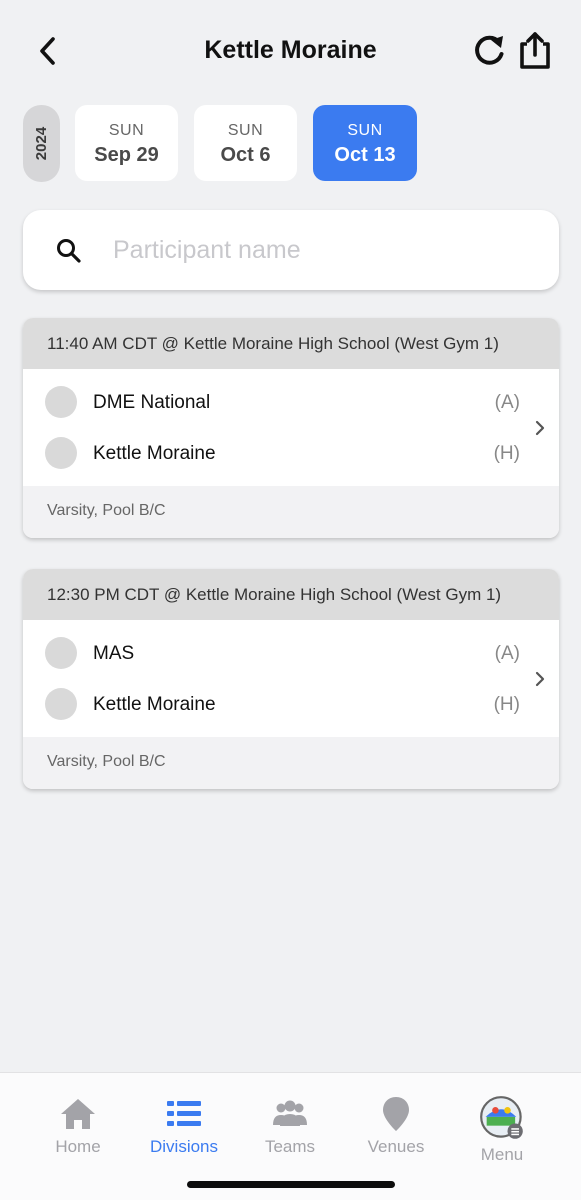 The image size is (581, 1200). I want to click on tab-label: Divisions, so click(184, 1146).